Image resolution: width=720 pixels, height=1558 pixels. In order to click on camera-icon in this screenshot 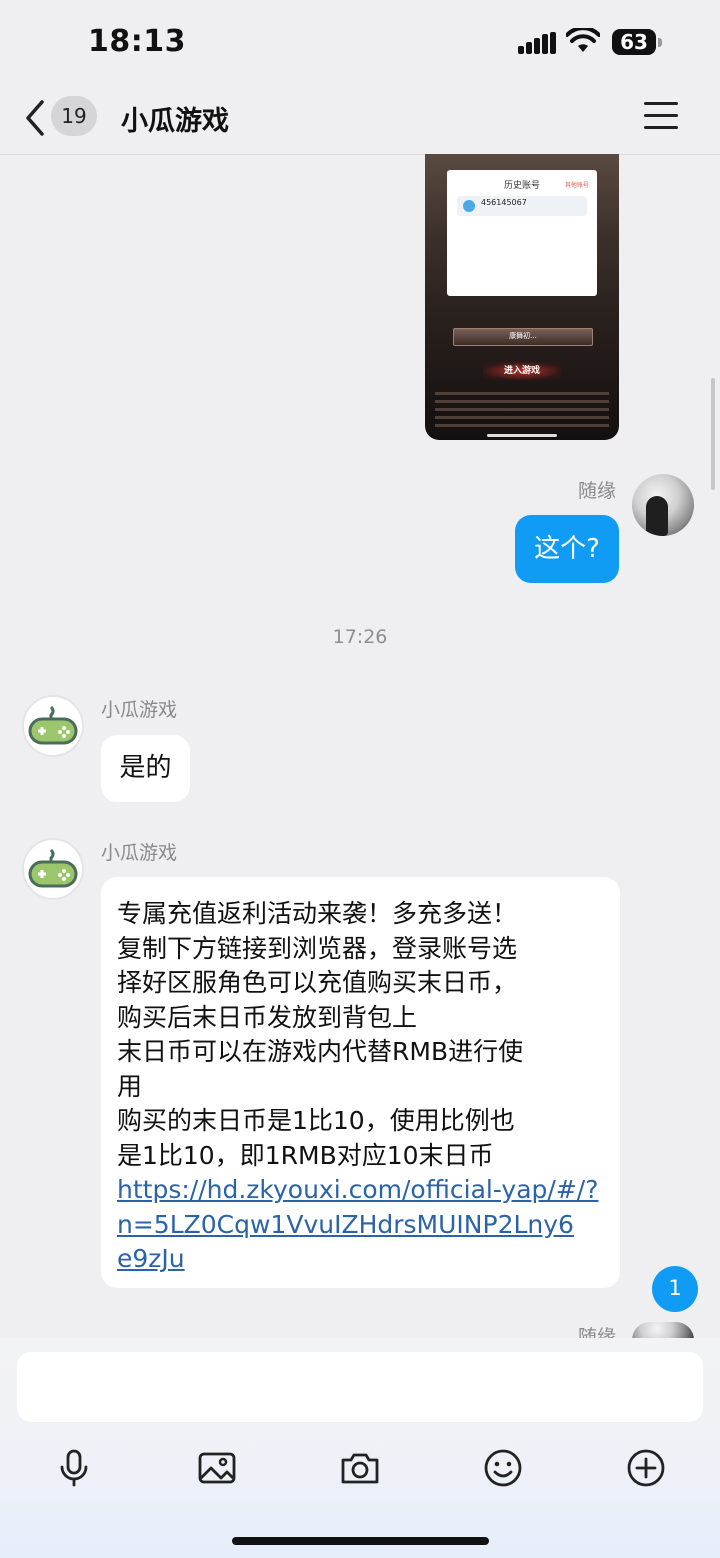, I will do `click(360, 1468)`.